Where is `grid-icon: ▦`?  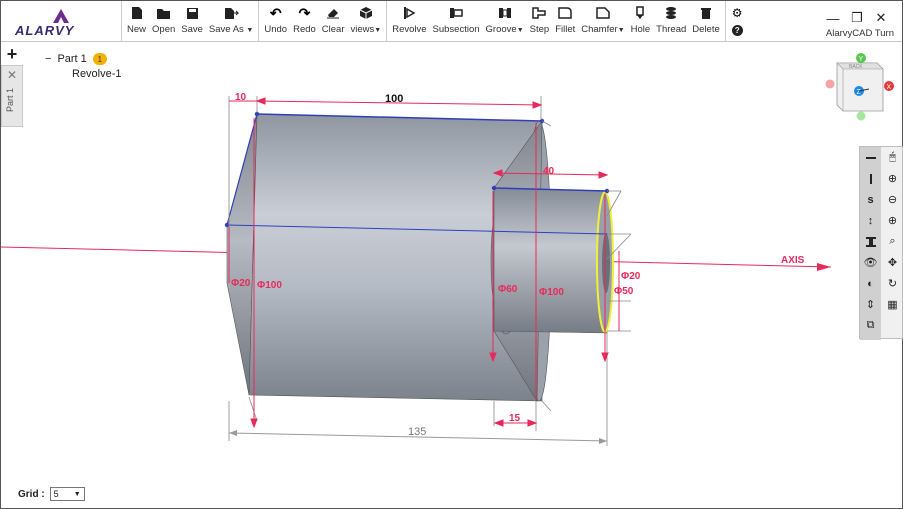 grid-icon: ▦ is located at coordinates (892, 304).